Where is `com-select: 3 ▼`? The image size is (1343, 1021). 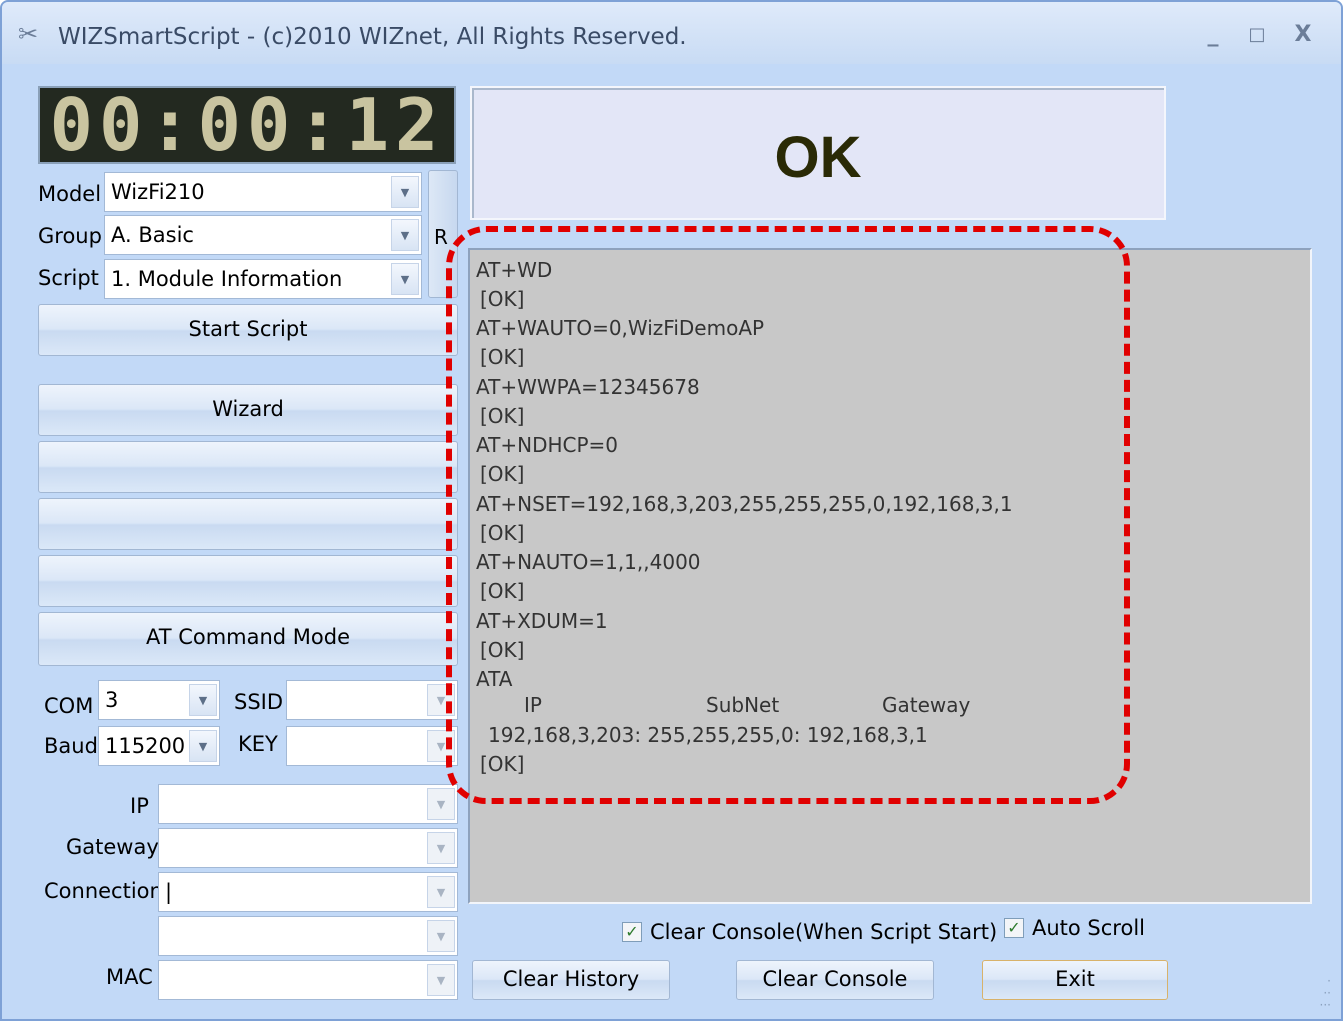
com-select: 3 ▼ is located at coordinates (159, 700).